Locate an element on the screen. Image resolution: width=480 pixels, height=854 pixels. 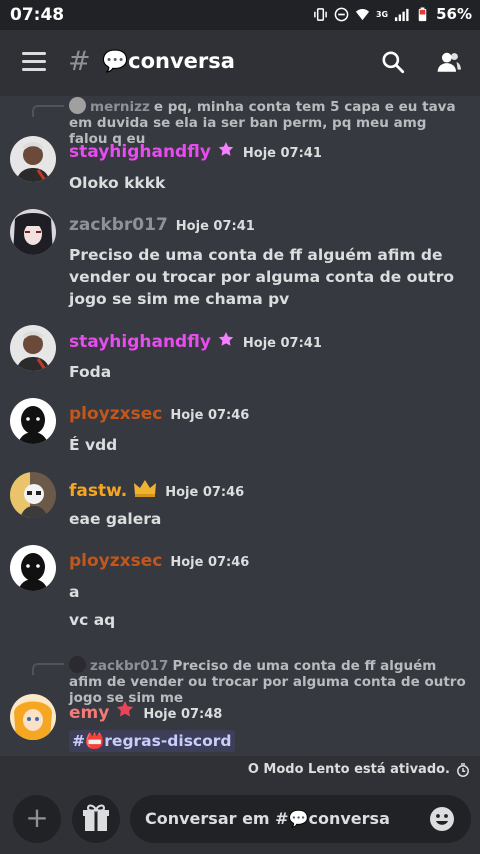
author-name: emy is located at coordinates (89, 713).